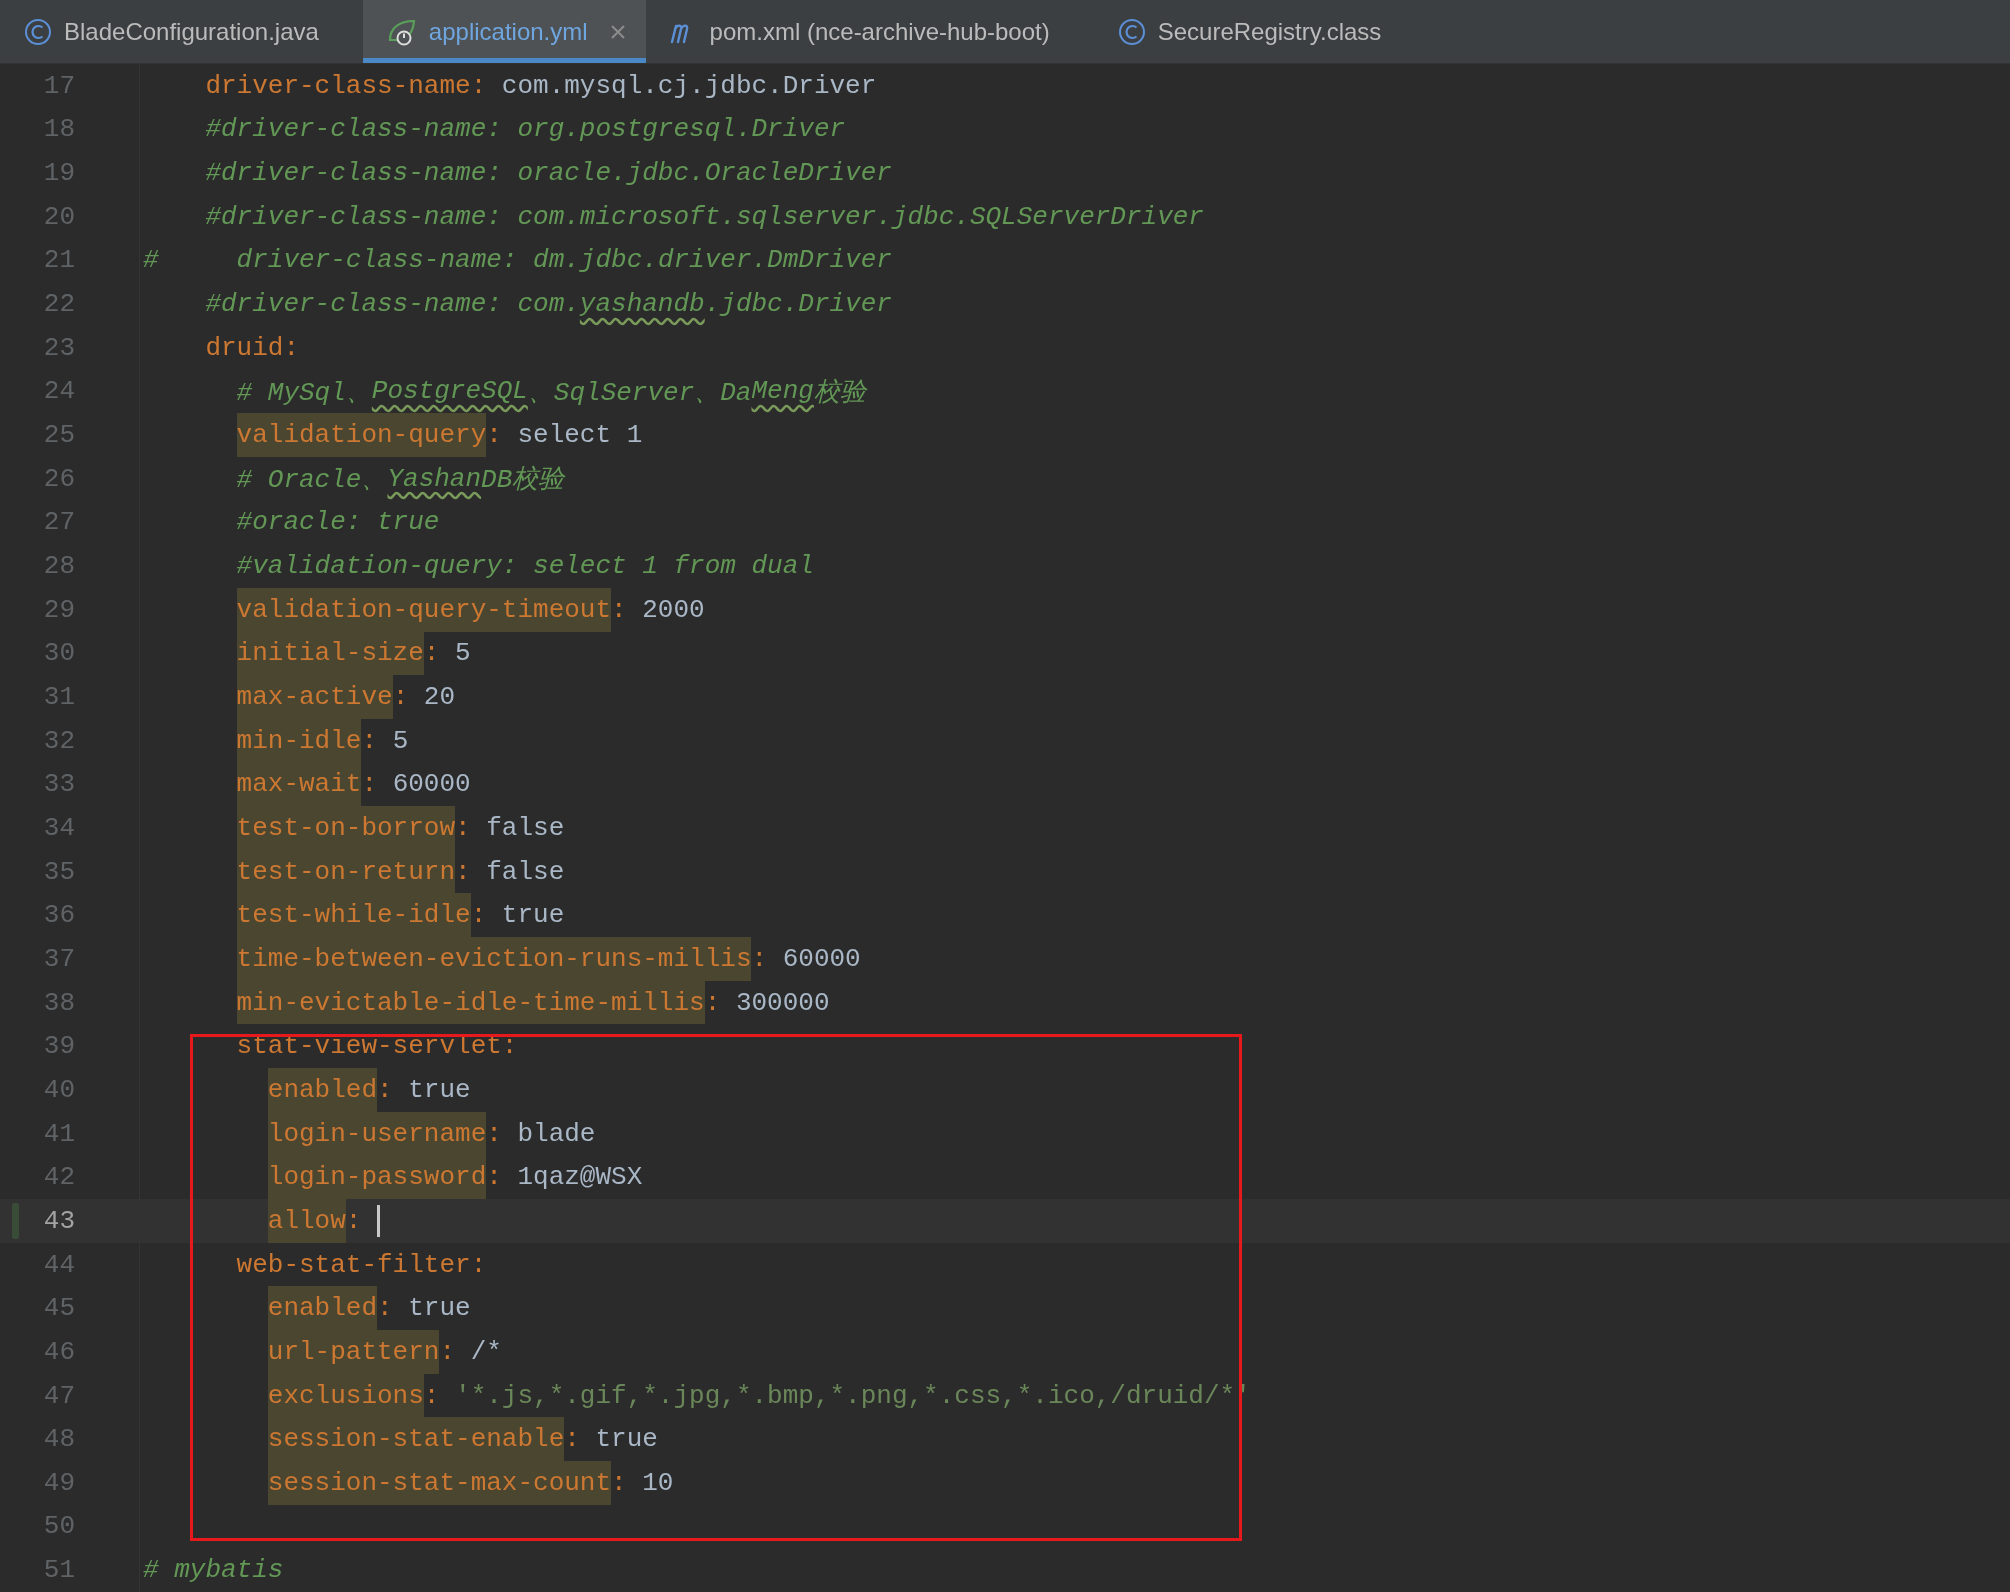 This screenshot has height=1592, width=2010. What do you see at coordinates (449, 391) in the screenshot?
I see `misspelled-comment-word: PostgreSQL` at bounding box center [449, 391].